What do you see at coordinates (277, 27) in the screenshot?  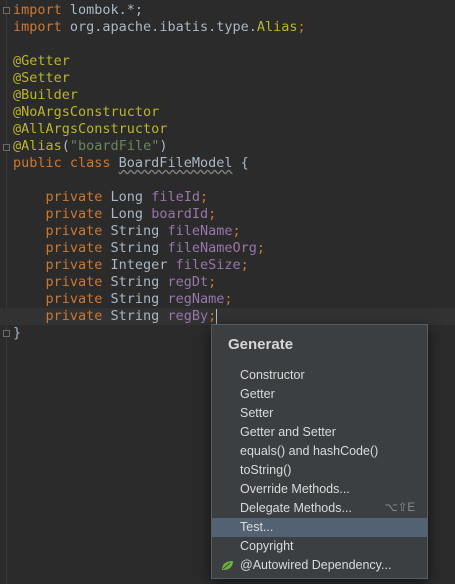 I see `code-token: Alias` at bounding box center [277, 27].